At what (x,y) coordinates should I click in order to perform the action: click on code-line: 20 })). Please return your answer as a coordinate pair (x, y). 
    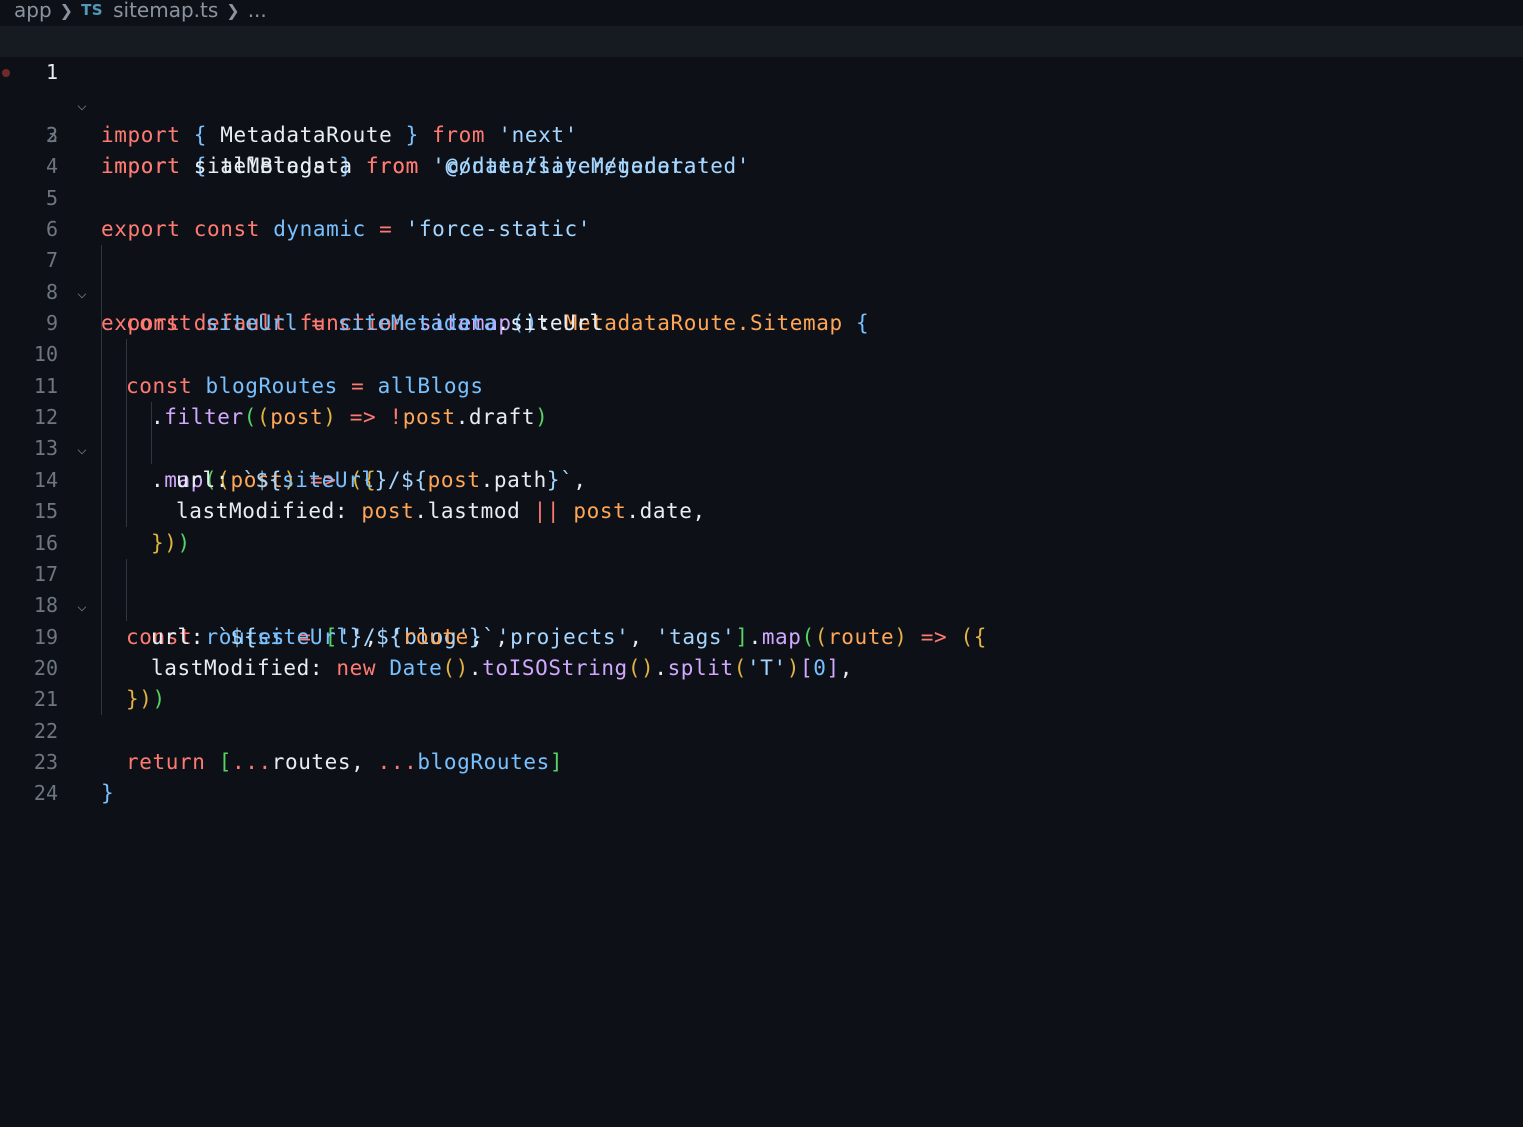
    Looking at the image, I should click on (761, 666).